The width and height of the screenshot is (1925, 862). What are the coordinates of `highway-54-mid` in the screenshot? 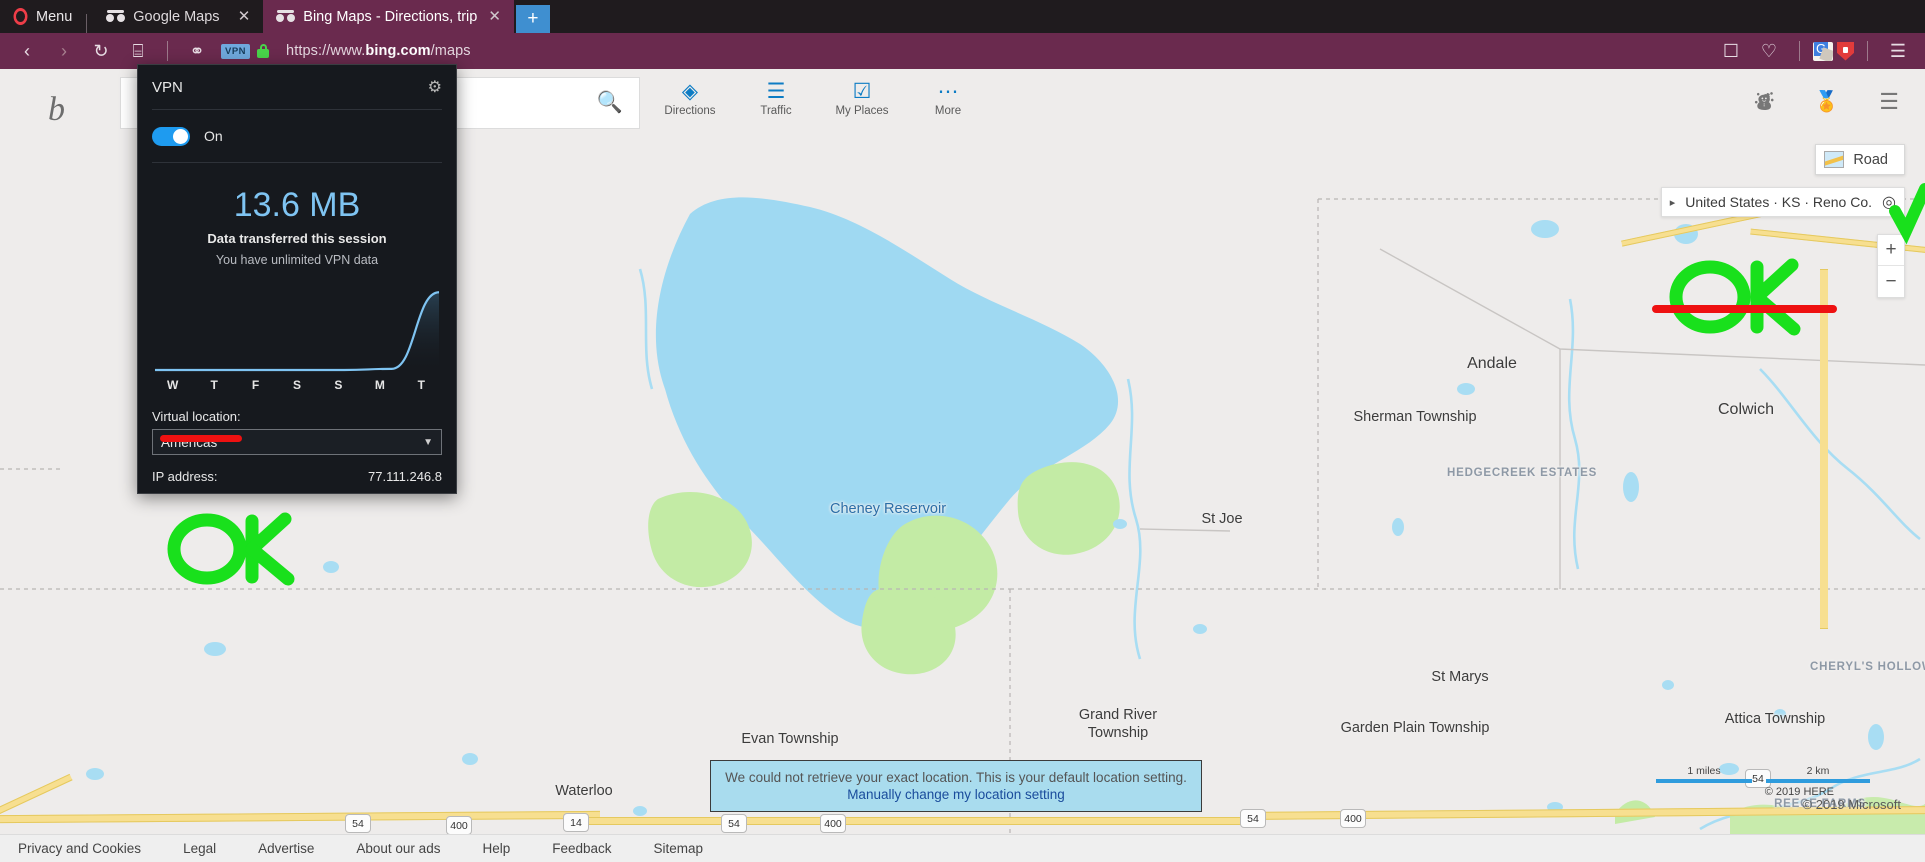 It's located at (920, 821).